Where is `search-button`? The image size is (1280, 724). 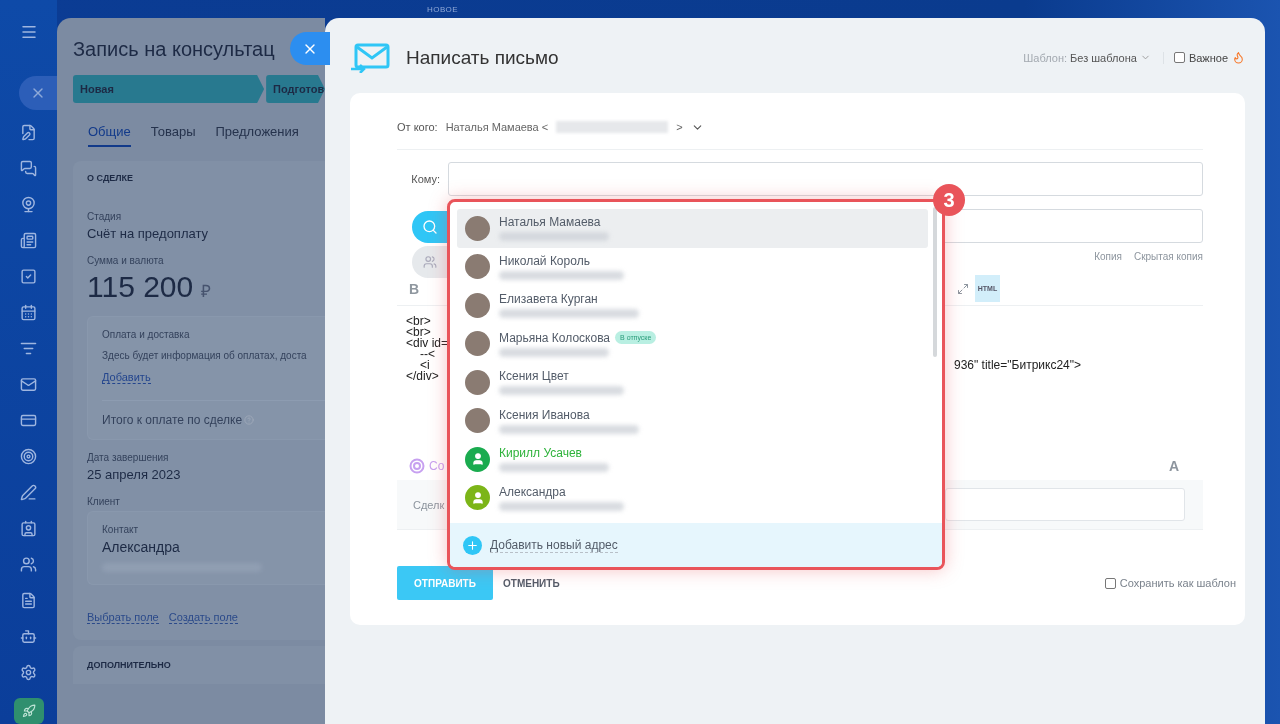 search-button is located at coordinates (430, 227).